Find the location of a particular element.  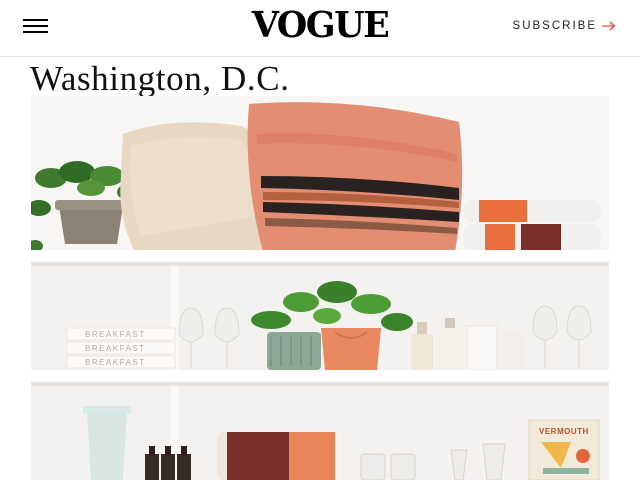

book-title: VERMOUTH is located at coordinates (564, 431).